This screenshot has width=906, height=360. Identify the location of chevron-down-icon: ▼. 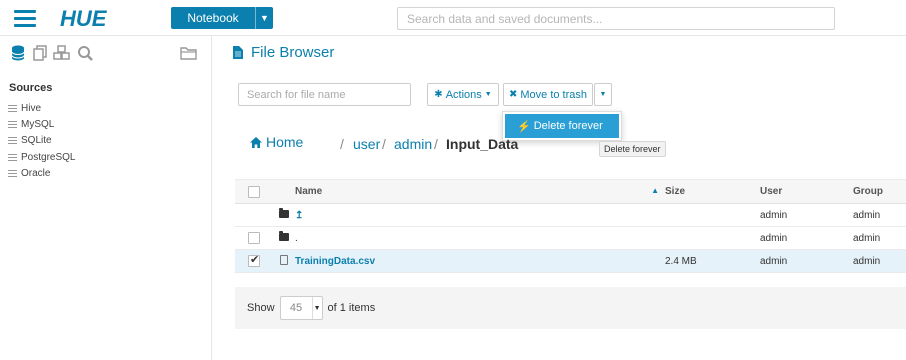
(264, 18).